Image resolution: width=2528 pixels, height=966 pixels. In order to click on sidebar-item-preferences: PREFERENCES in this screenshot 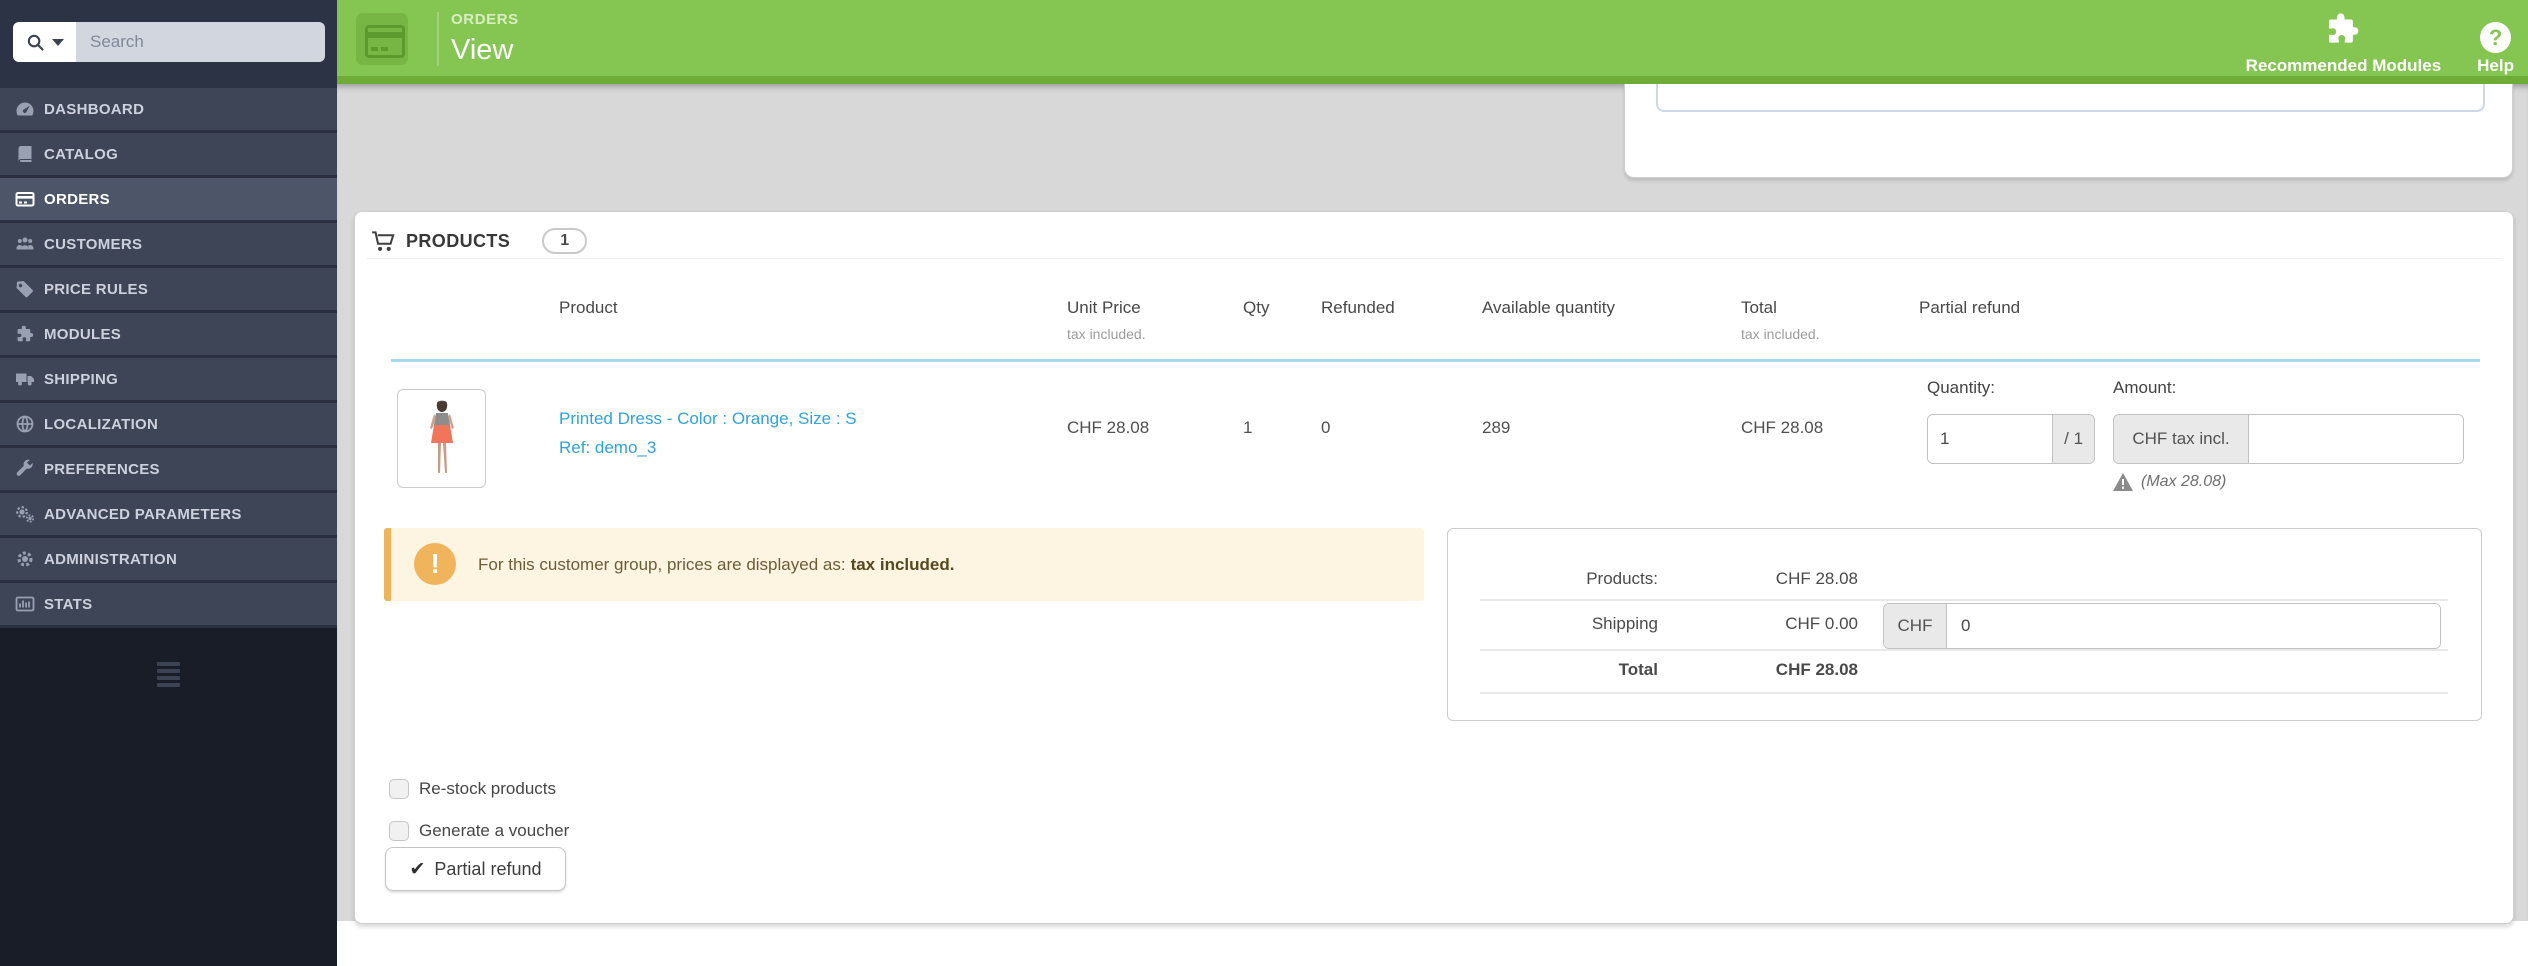, I will do `click(168, 470)`.